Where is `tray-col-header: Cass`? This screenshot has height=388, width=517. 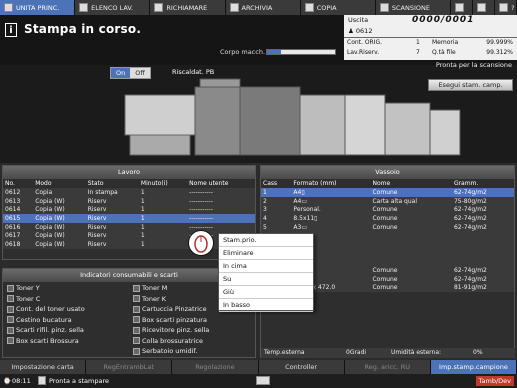
tray-col-header: Cass is located at coordinates (276, 183).